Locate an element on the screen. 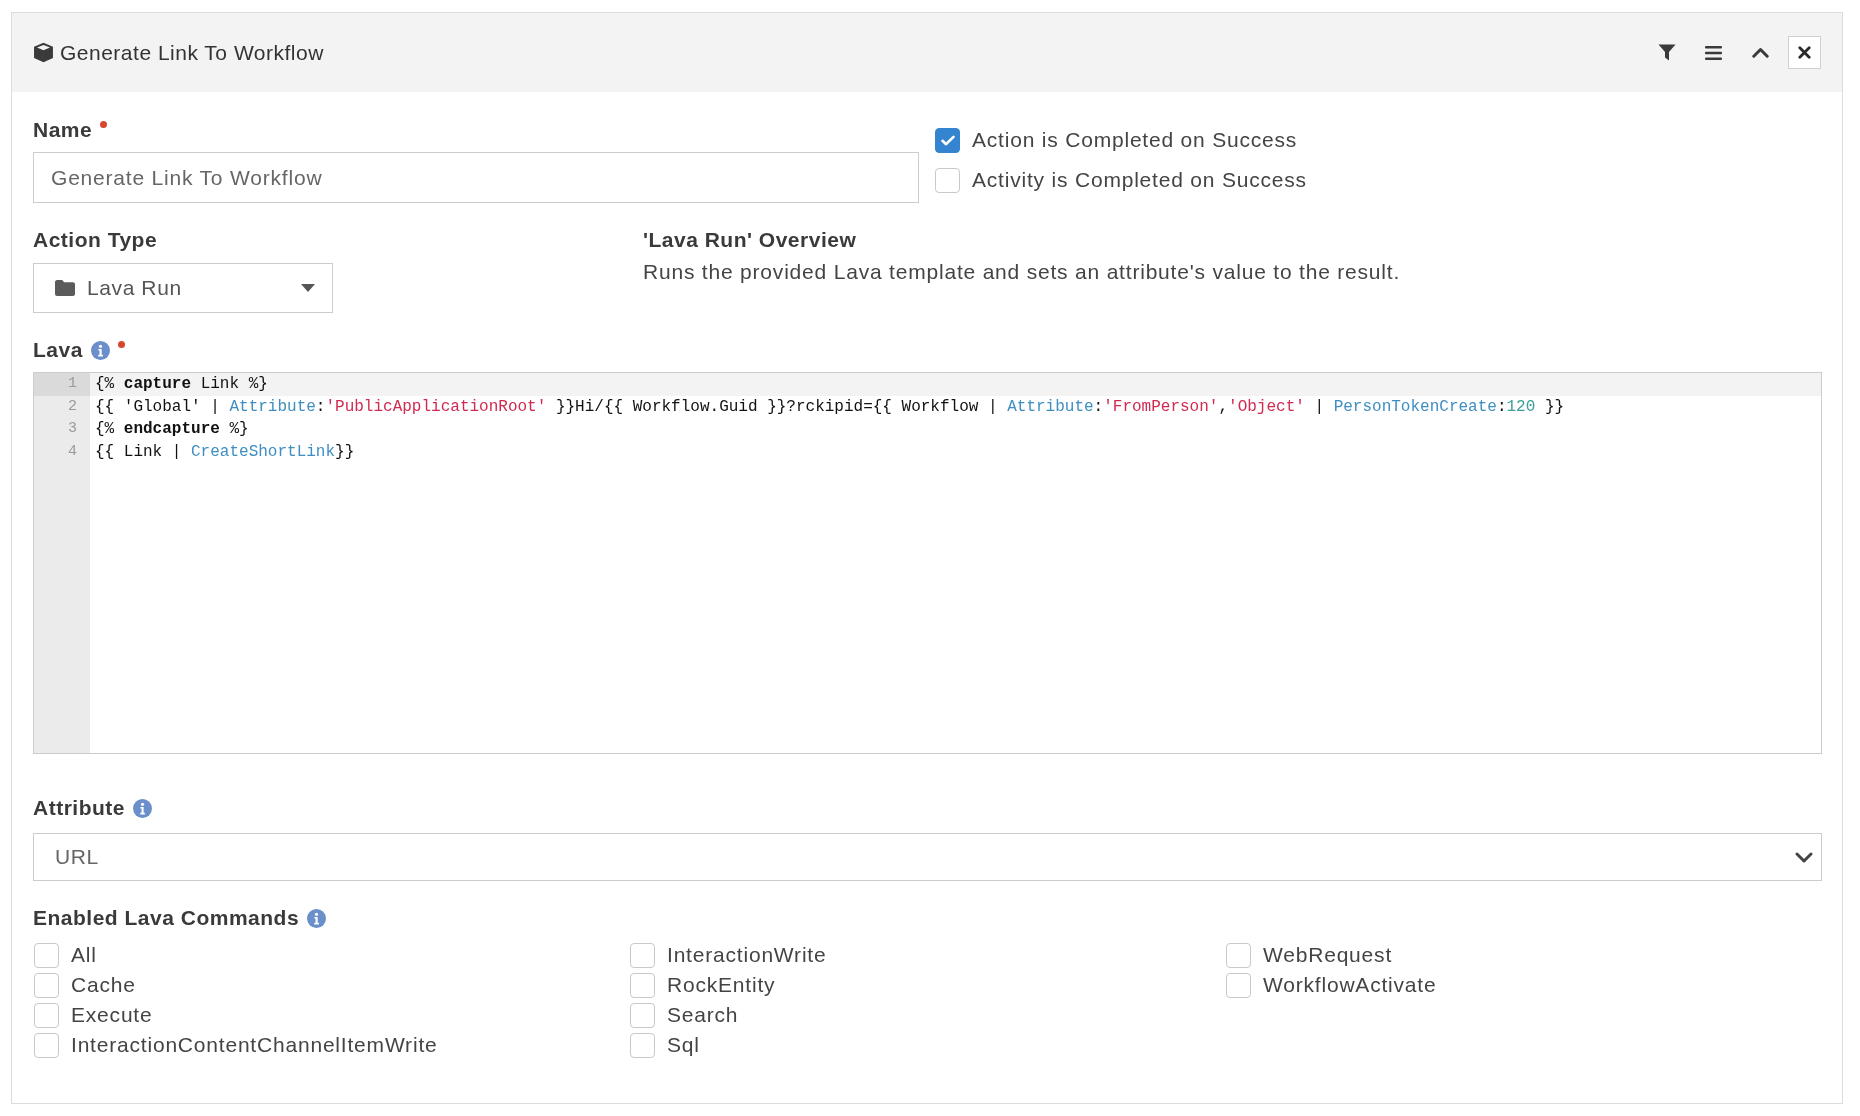 The width and height of the screenshot is (1860, 1116). checkbox-label: Action is Completed on Success is located at coordinates (1135, 140).